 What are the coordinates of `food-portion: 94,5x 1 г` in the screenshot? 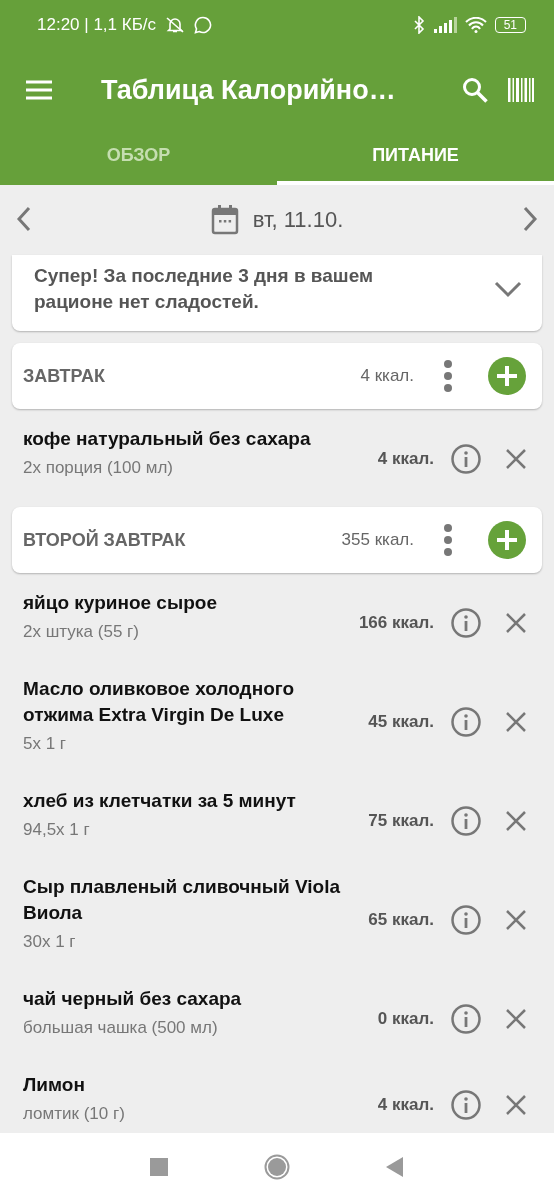 It's located at (57, 830).